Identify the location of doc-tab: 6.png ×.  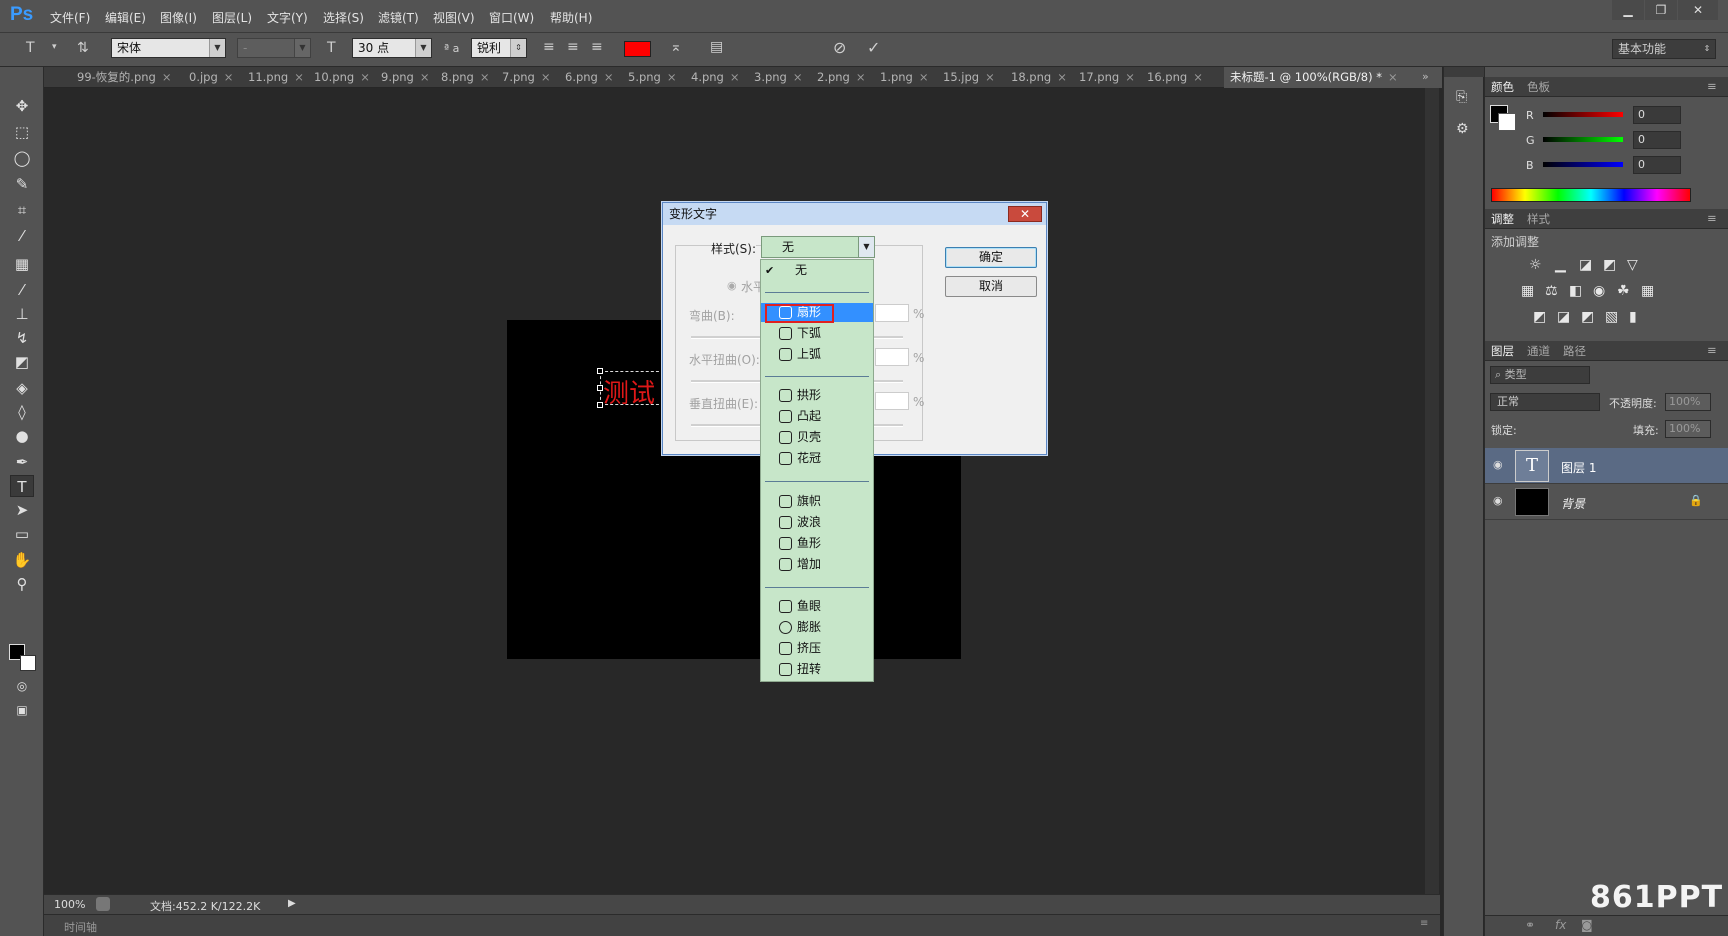
(586, 77).